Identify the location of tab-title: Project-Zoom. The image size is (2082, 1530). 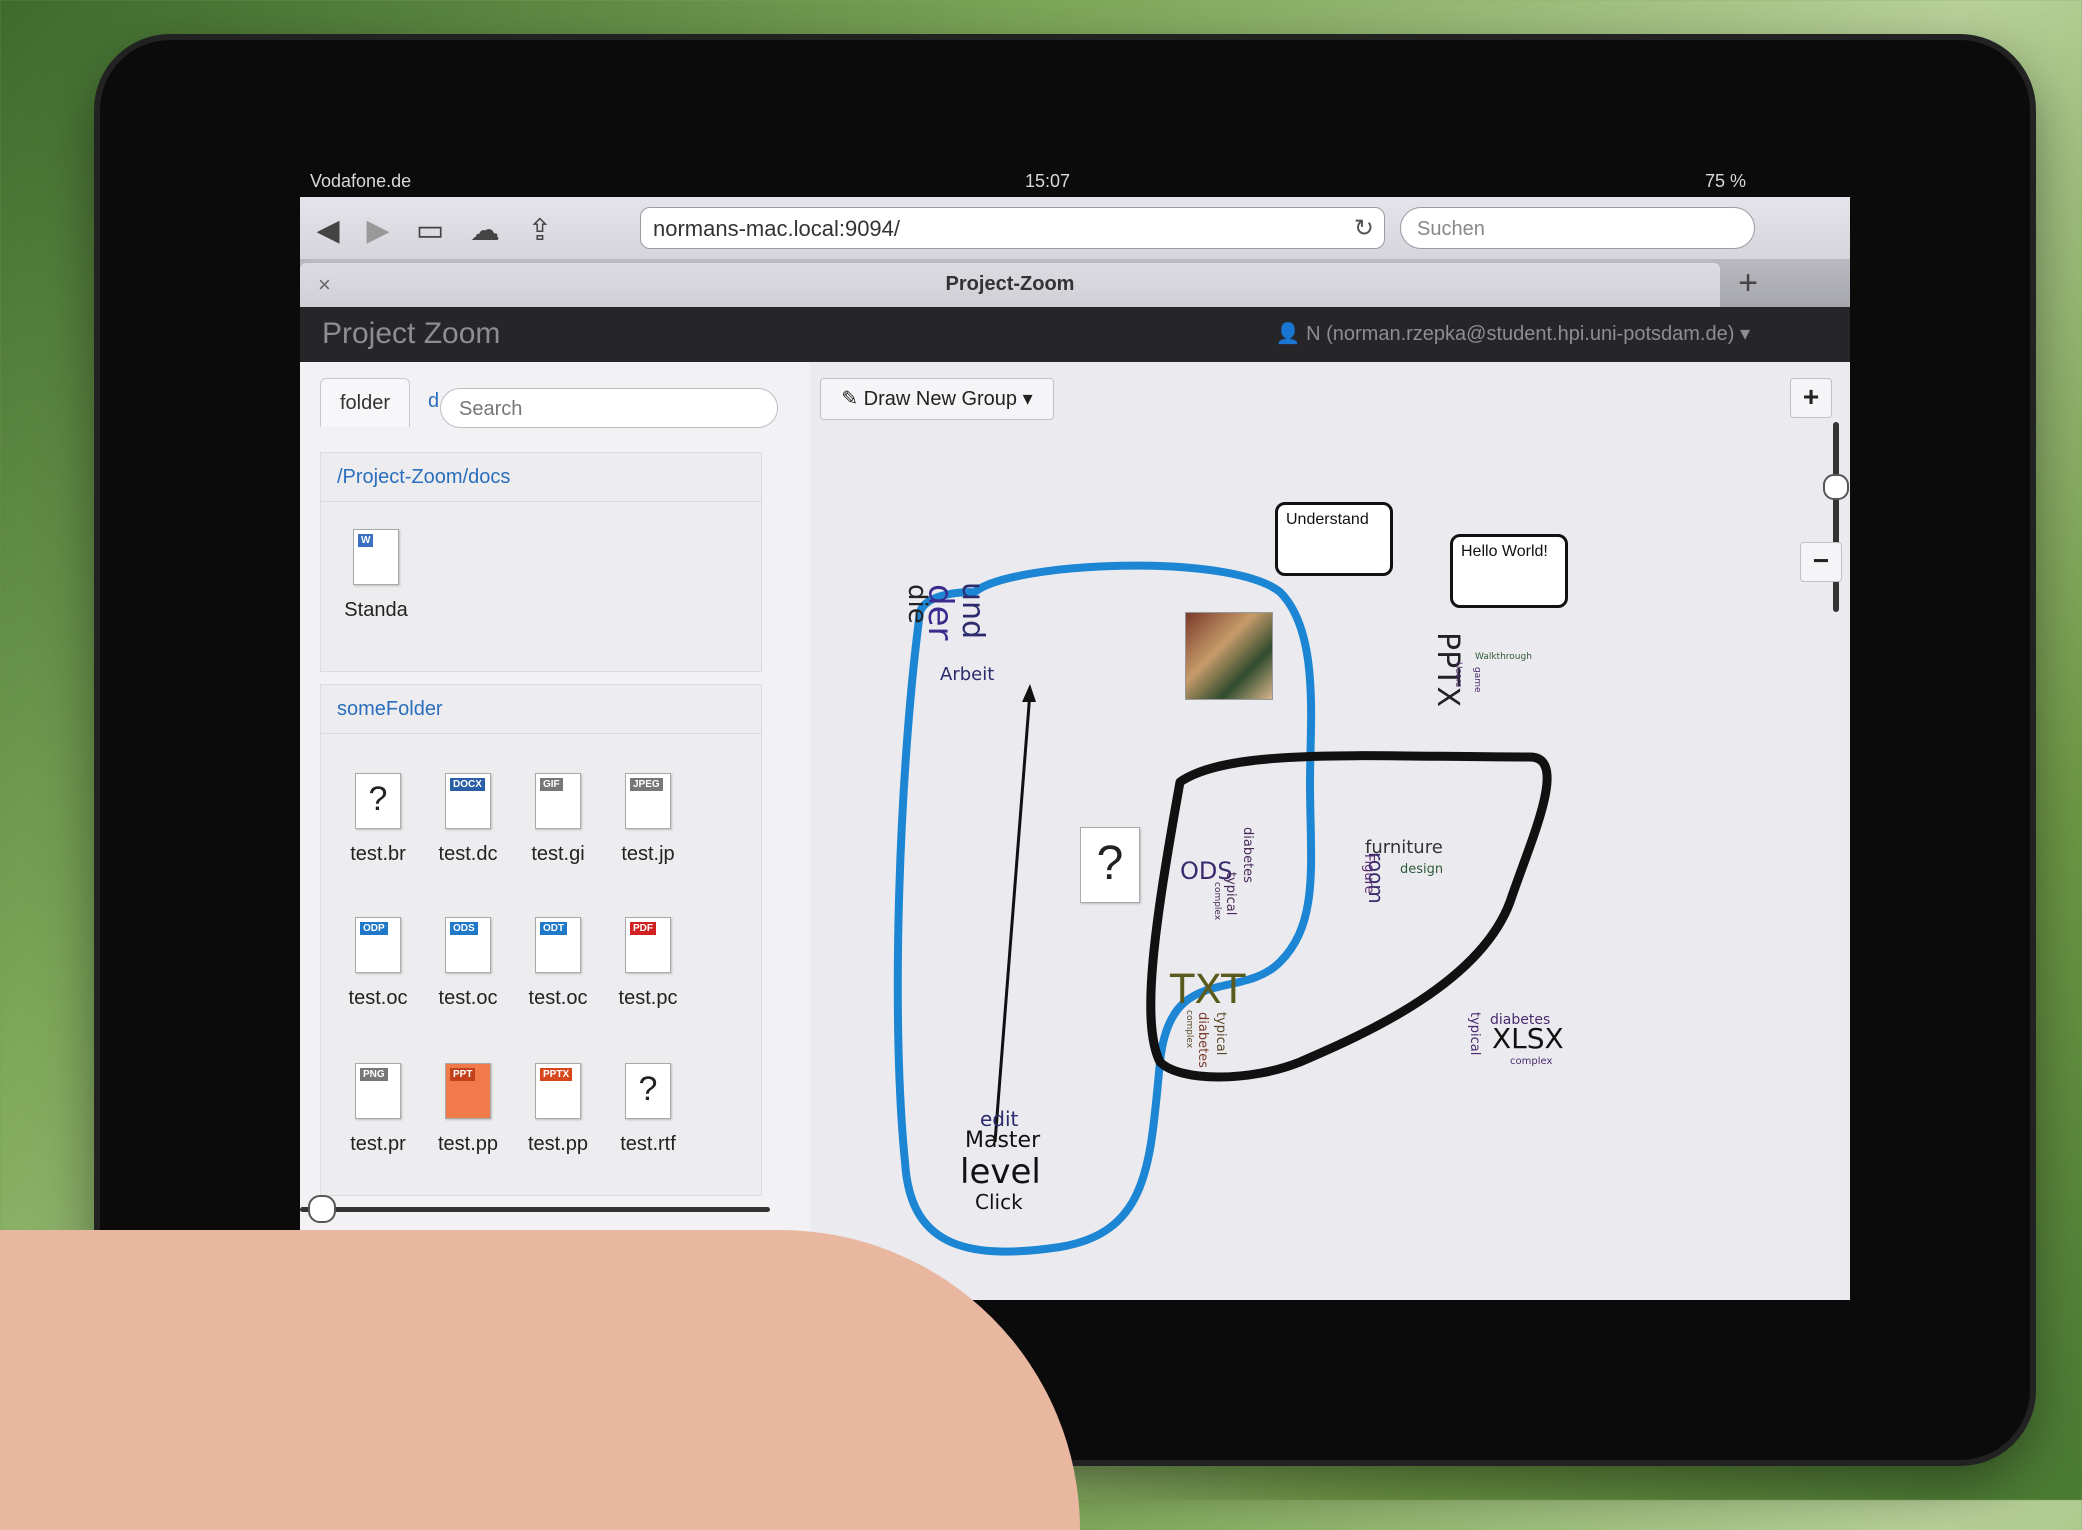
(1010, 284).